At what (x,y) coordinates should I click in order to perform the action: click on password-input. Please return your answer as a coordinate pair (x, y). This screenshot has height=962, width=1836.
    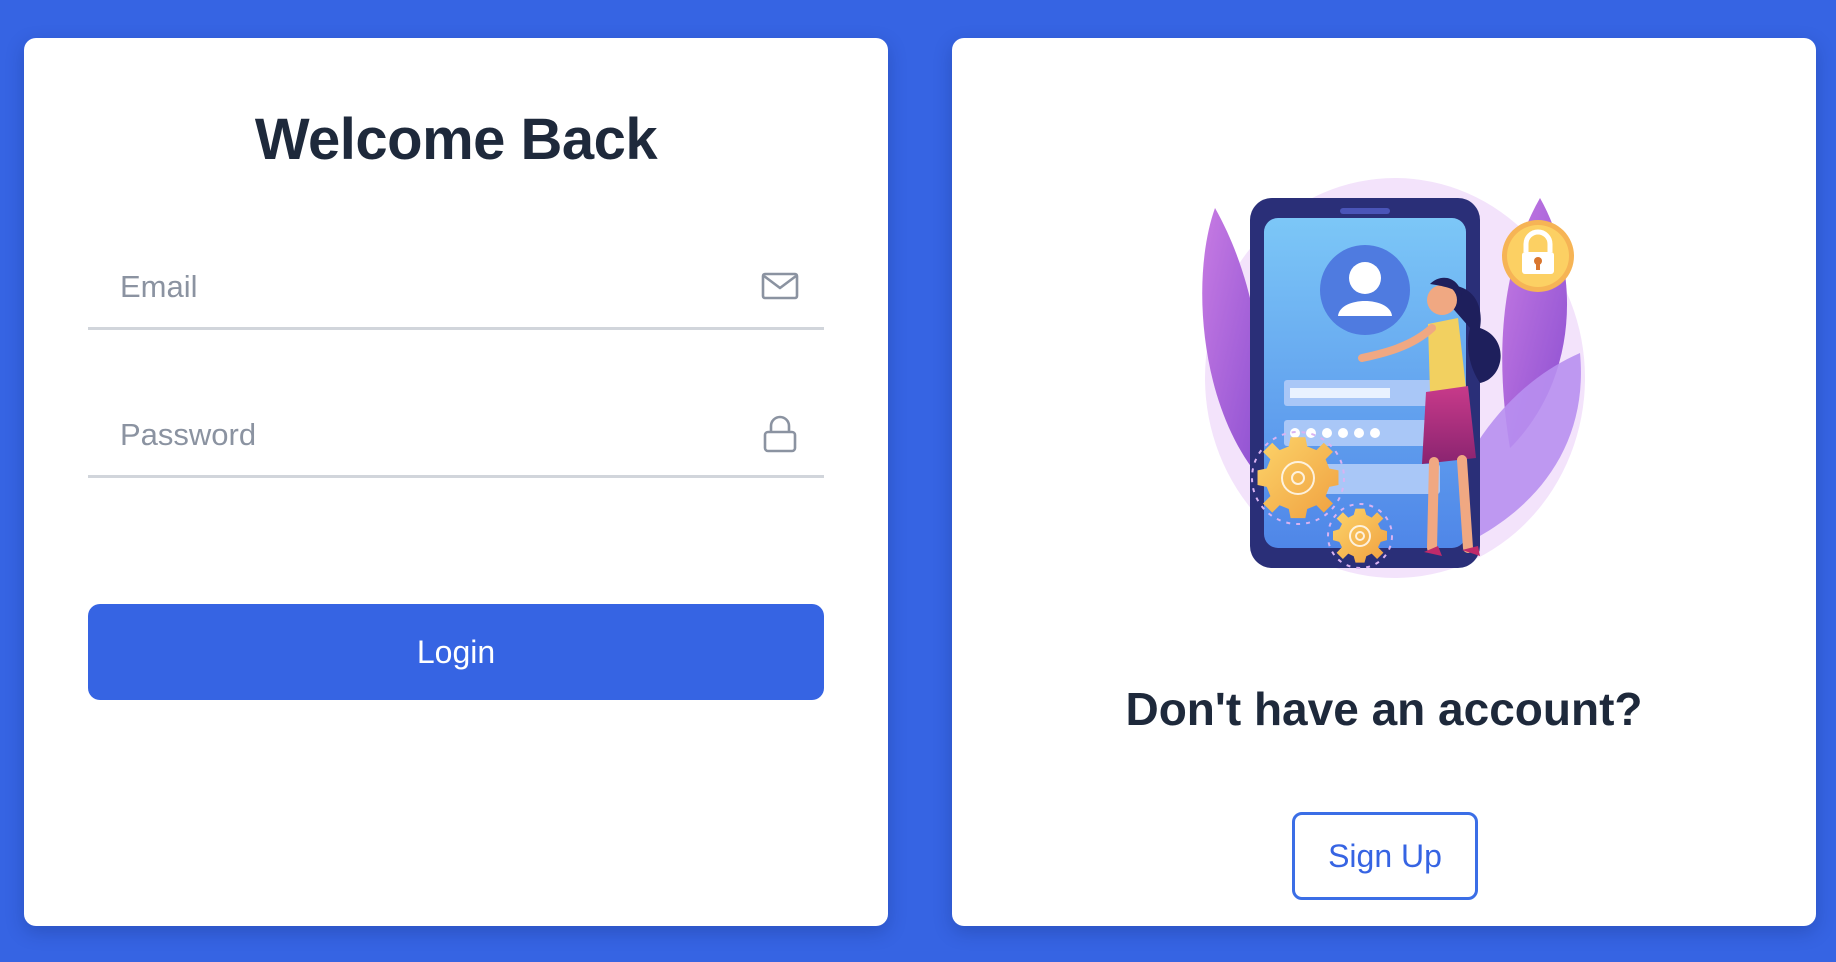
    Looking at the image, I should click on (456, 434).